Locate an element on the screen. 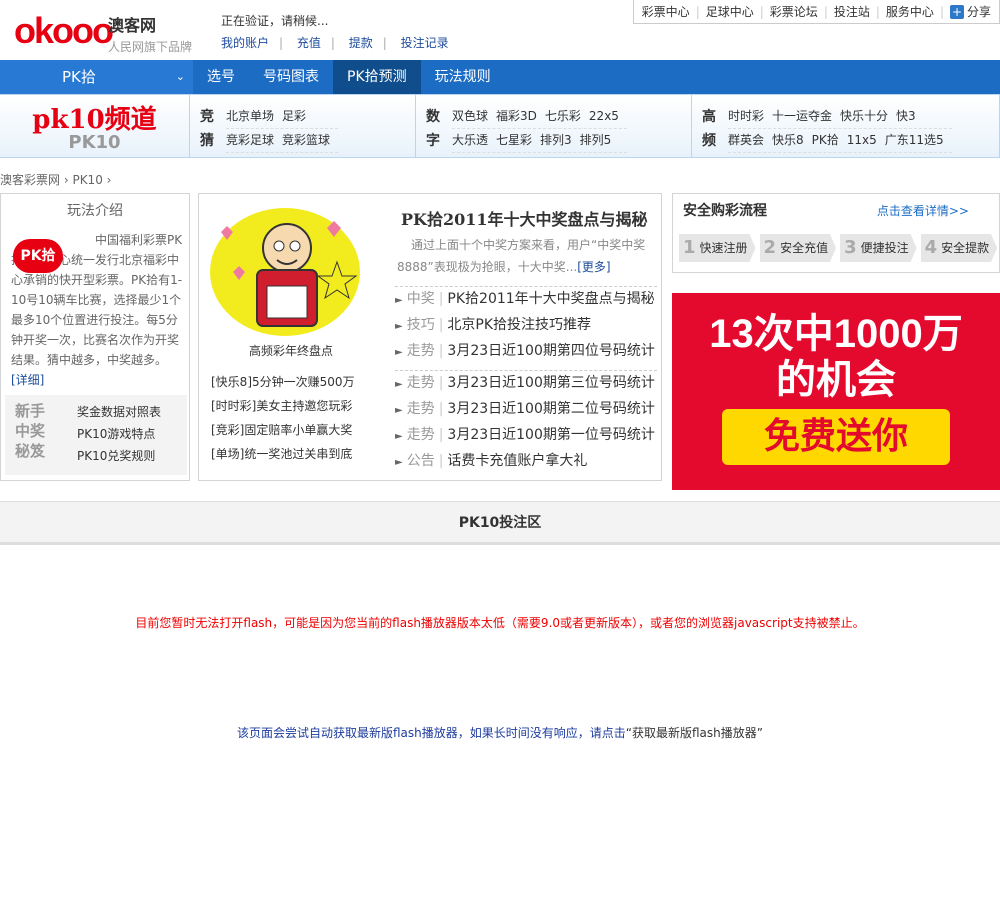 This screenshot has width=1000, height=909. step-withdraw: 4 安全提款 is located at coordinates (959, 248).